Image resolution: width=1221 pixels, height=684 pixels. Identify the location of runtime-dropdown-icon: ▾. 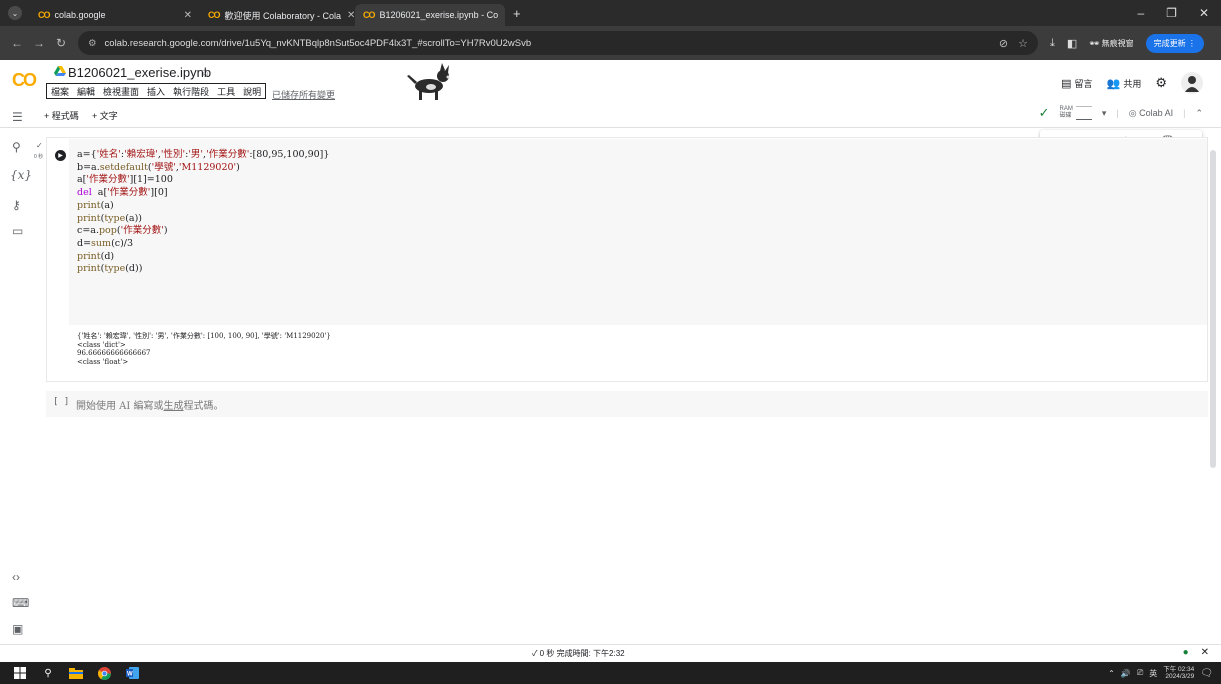
(1104, 113).